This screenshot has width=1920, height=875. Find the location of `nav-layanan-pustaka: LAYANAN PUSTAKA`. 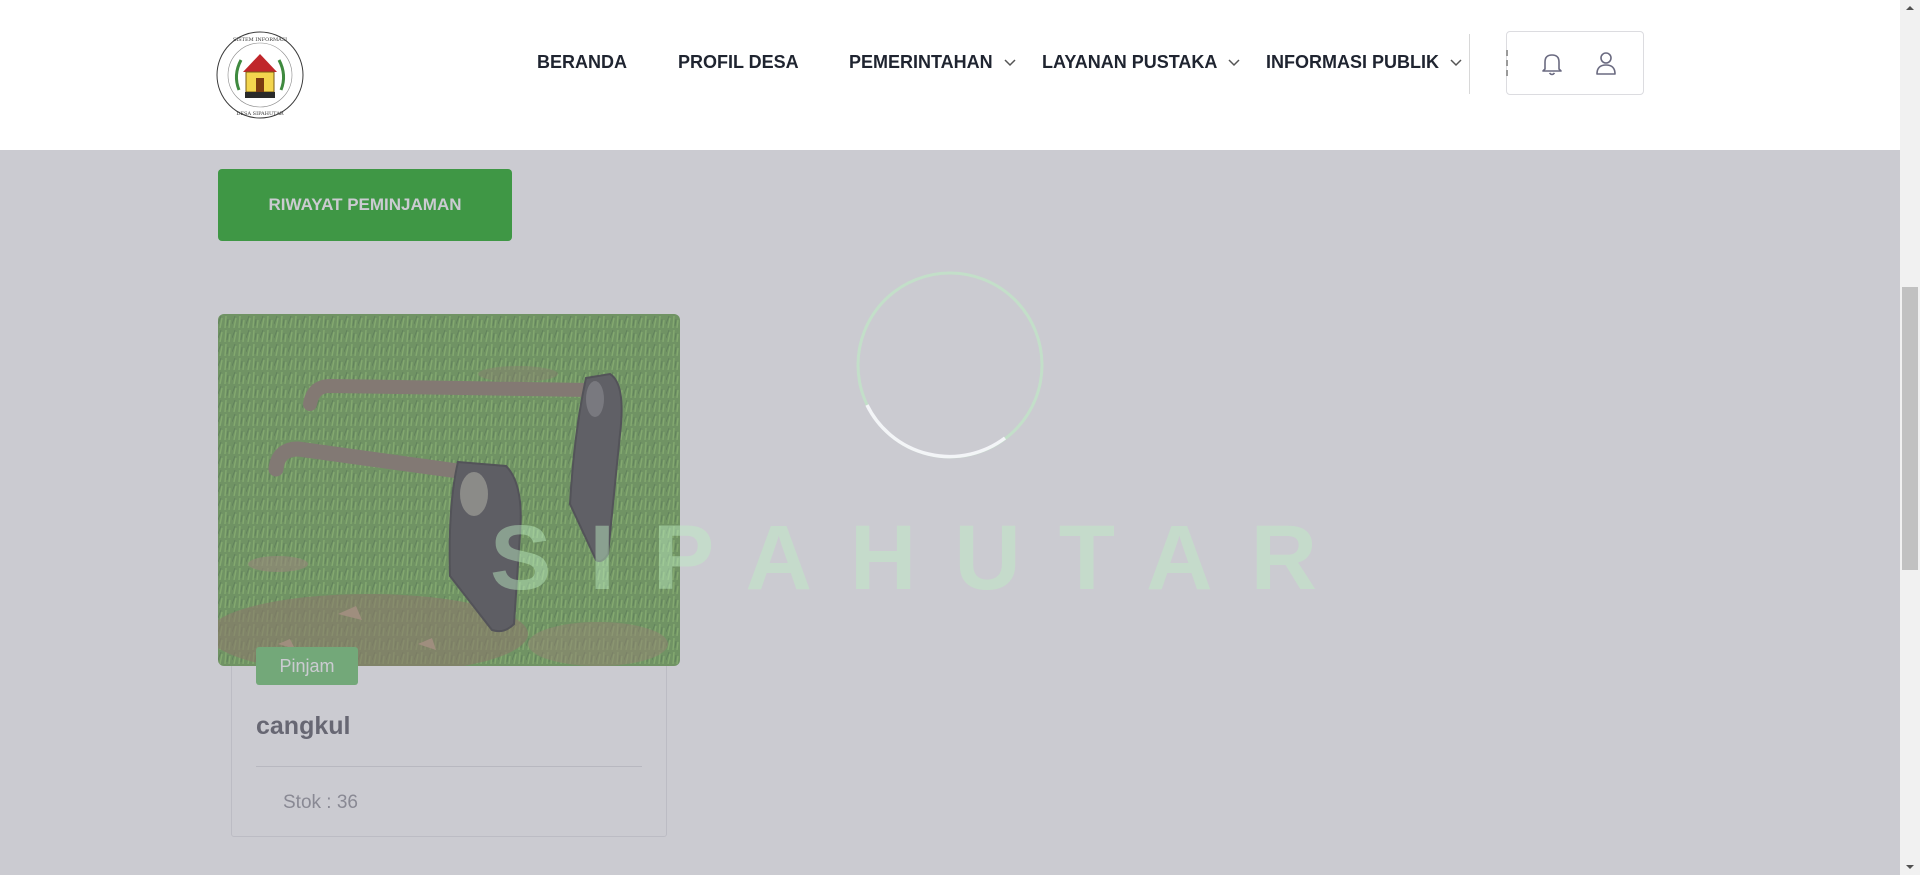

nav-layanan-pustaka: LAYANAN PUSTAKA is located at coordinates (1141, 62).